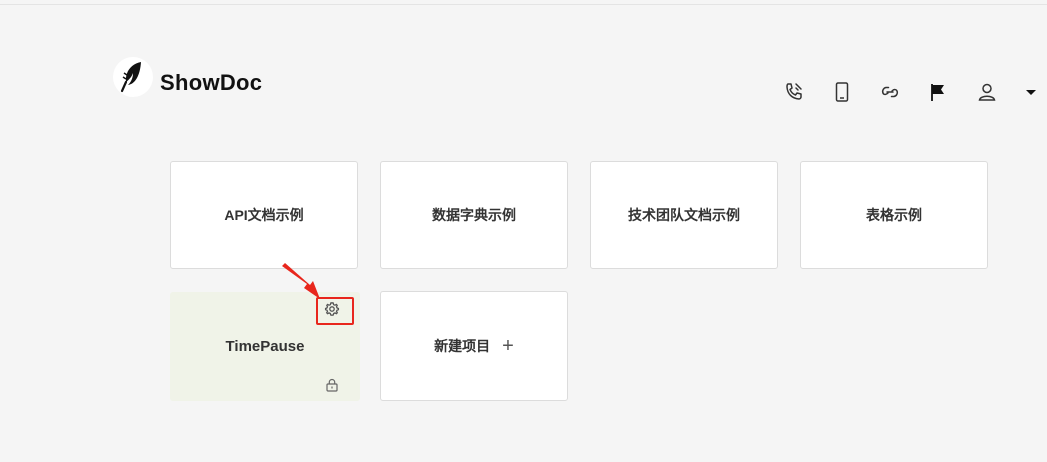  I want to click on user-icon, so click(987, 92).